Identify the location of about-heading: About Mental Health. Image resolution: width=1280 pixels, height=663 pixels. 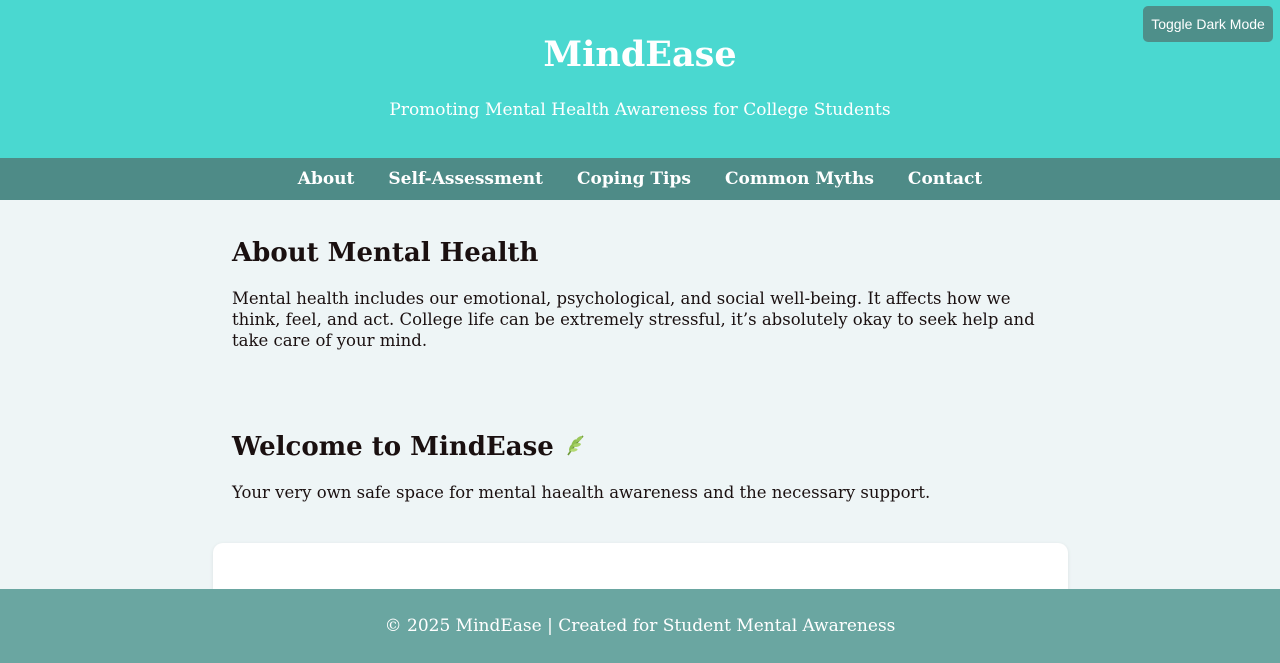
(385, 253).